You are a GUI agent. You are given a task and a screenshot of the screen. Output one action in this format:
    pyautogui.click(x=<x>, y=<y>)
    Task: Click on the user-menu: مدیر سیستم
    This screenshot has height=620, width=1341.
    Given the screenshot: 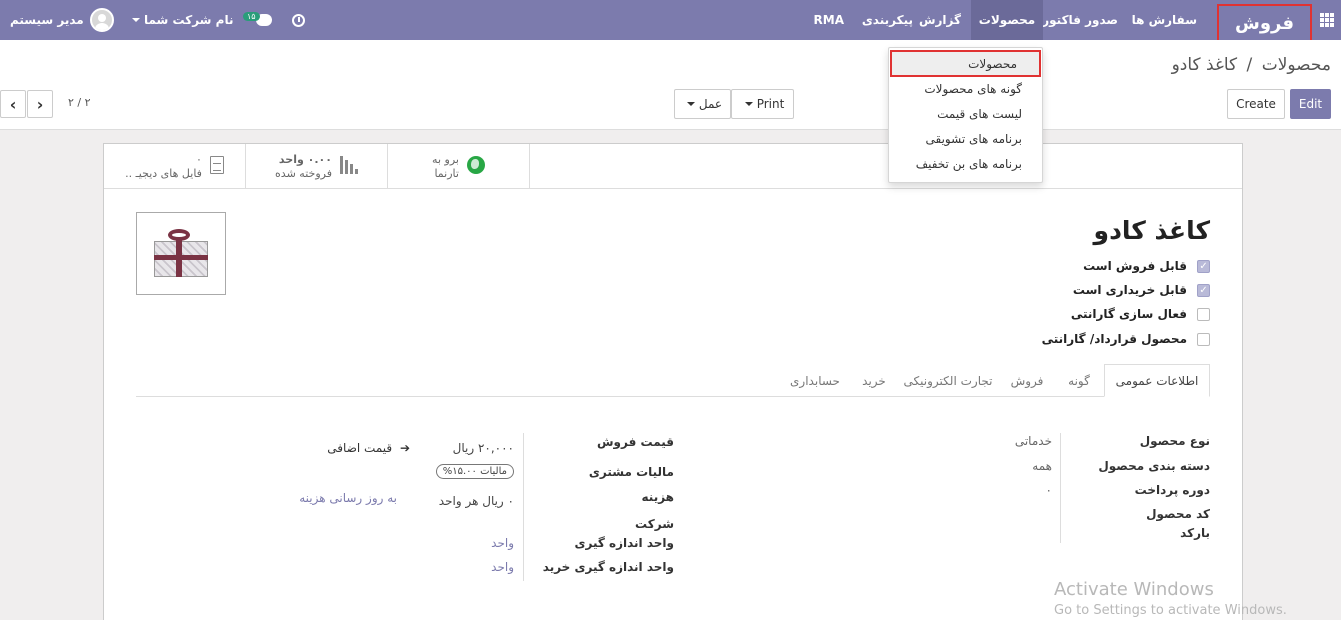 What is the action you would take?
    pyautogui.click(x=62, y=20)
    